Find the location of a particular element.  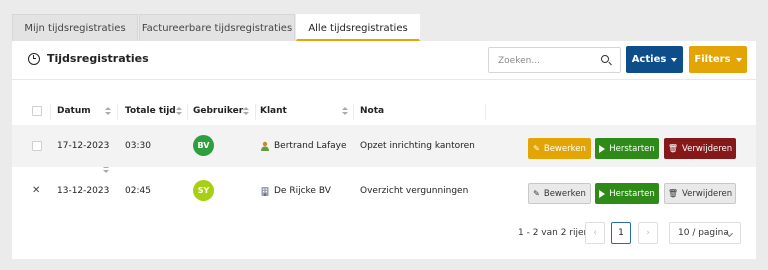

avatar: BV is located at coordinates (203, 145).